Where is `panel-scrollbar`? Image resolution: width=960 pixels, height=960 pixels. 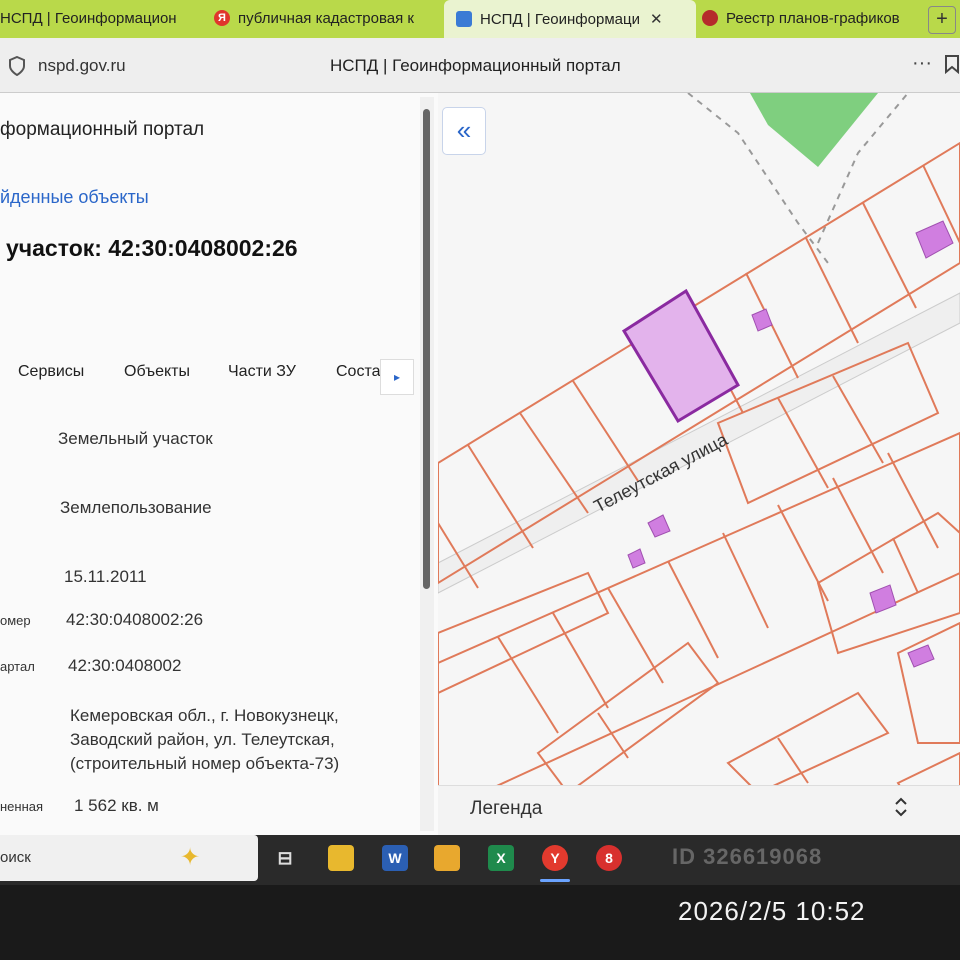
panel-scrollbar is located at coordinates (427, 464).